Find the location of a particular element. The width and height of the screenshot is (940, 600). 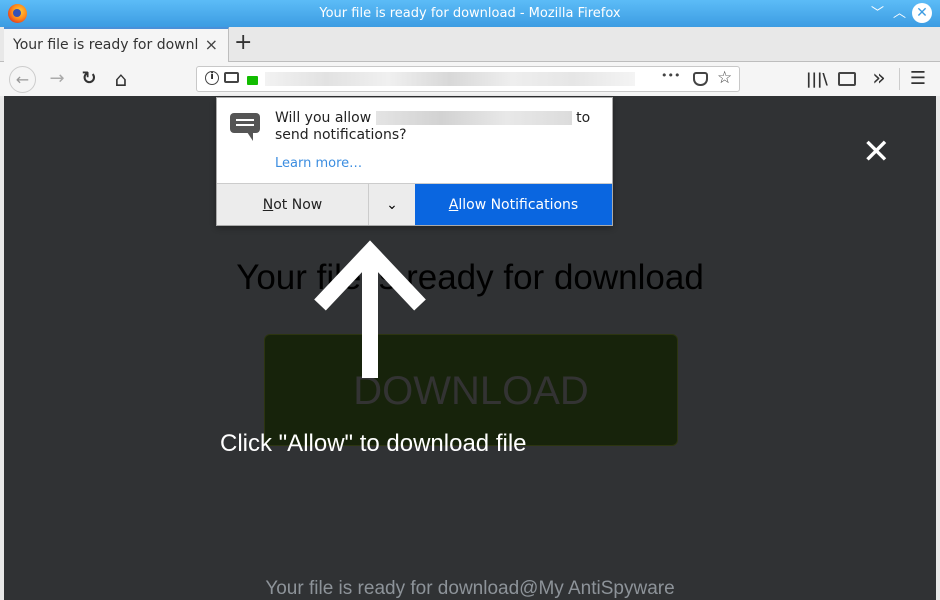

page-heading: Your file is ready for download is located at coordinates (470, 277).